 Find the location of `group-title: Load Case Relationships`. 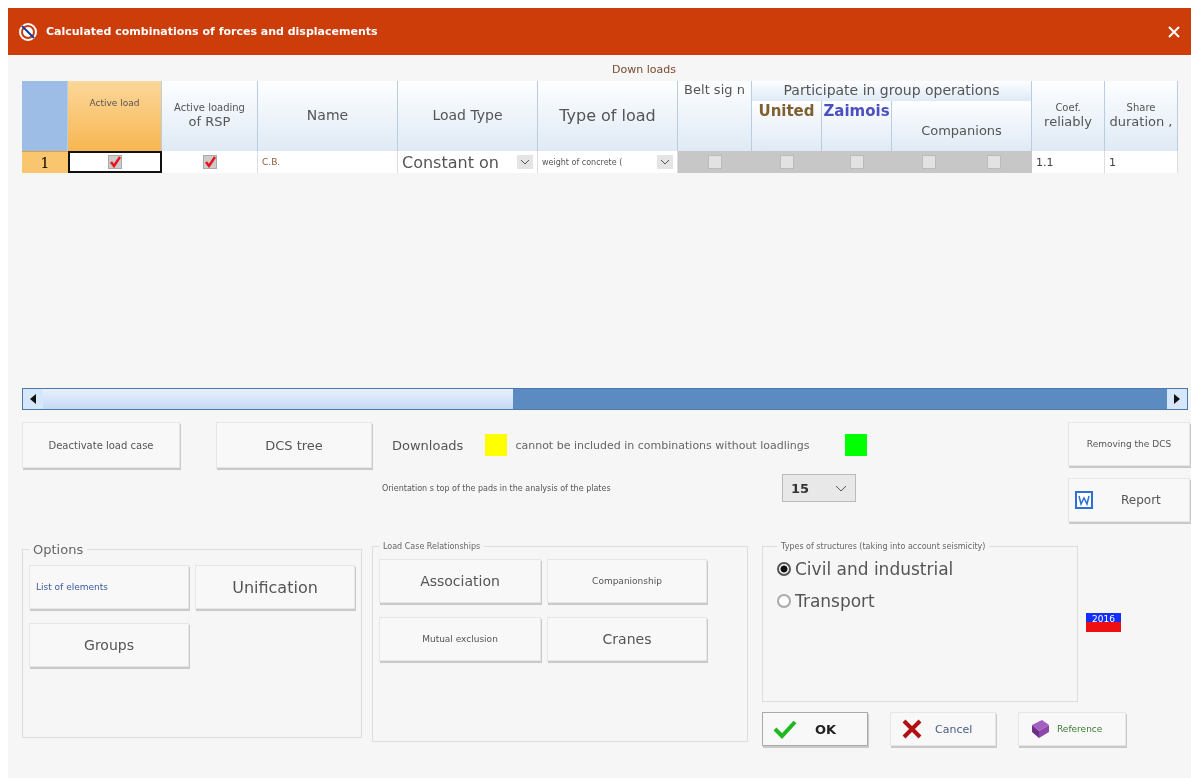

group-title: Load Case Relationships is located at coordinates (432, 546).